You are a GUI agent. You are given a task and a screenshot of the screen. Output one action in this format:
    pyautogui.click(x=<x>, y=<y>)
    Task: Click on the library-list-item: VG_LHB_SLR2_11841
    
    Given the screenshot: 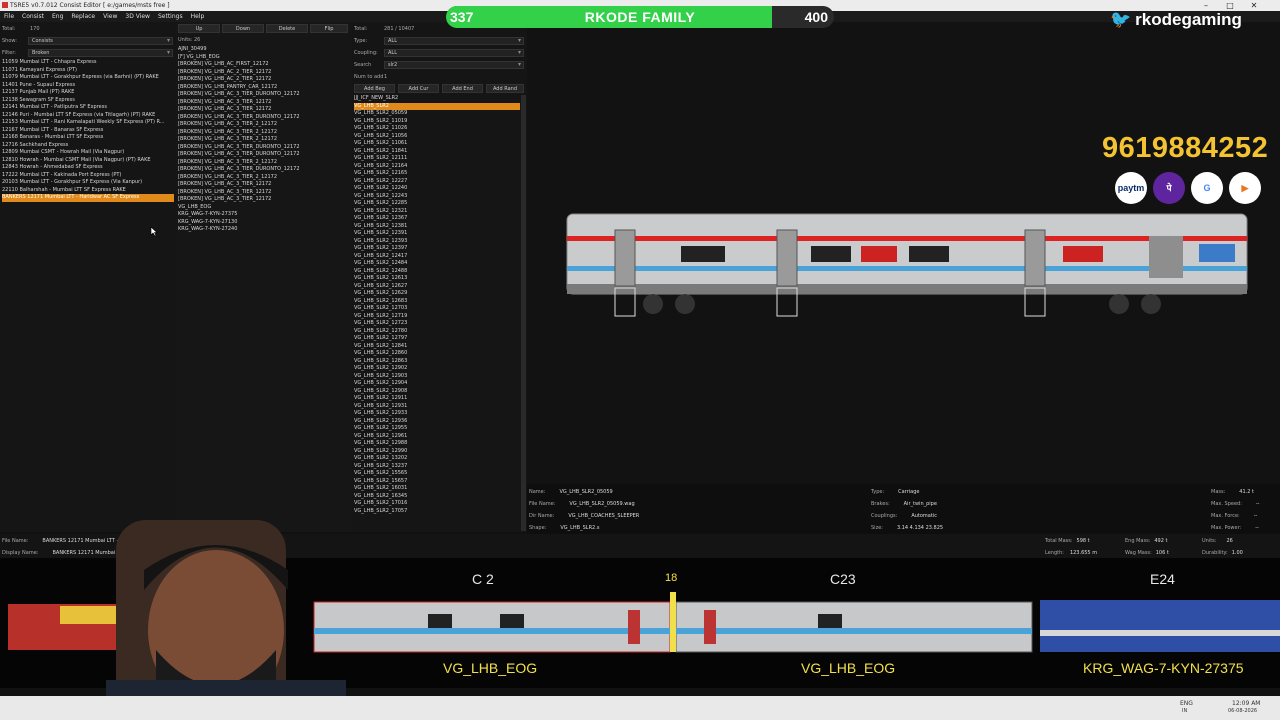 What is the action you would take?
    pyautogui.click(x=437, y=152)
    